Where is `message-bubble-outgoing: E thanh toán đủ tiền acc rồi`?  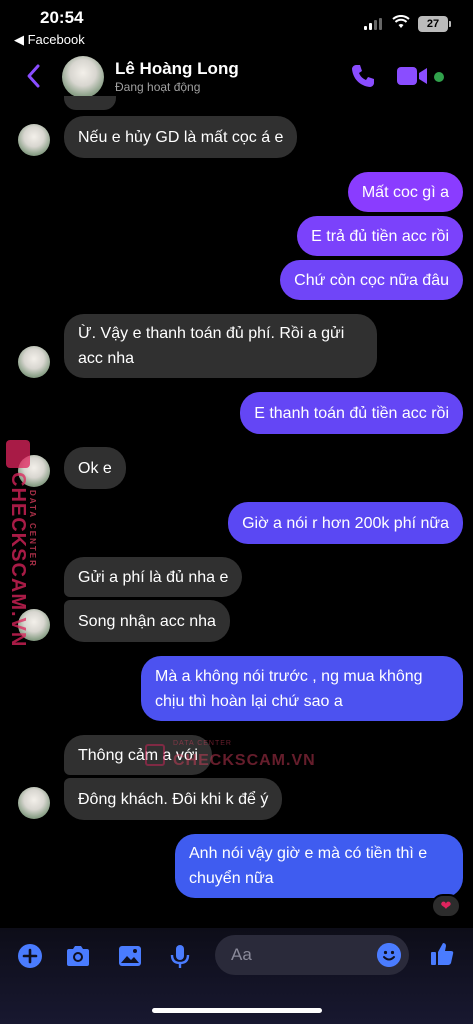 message-bubble-outgoing: E thanh toán đủ tiền acc rồi is located at coordinates (351, 413).